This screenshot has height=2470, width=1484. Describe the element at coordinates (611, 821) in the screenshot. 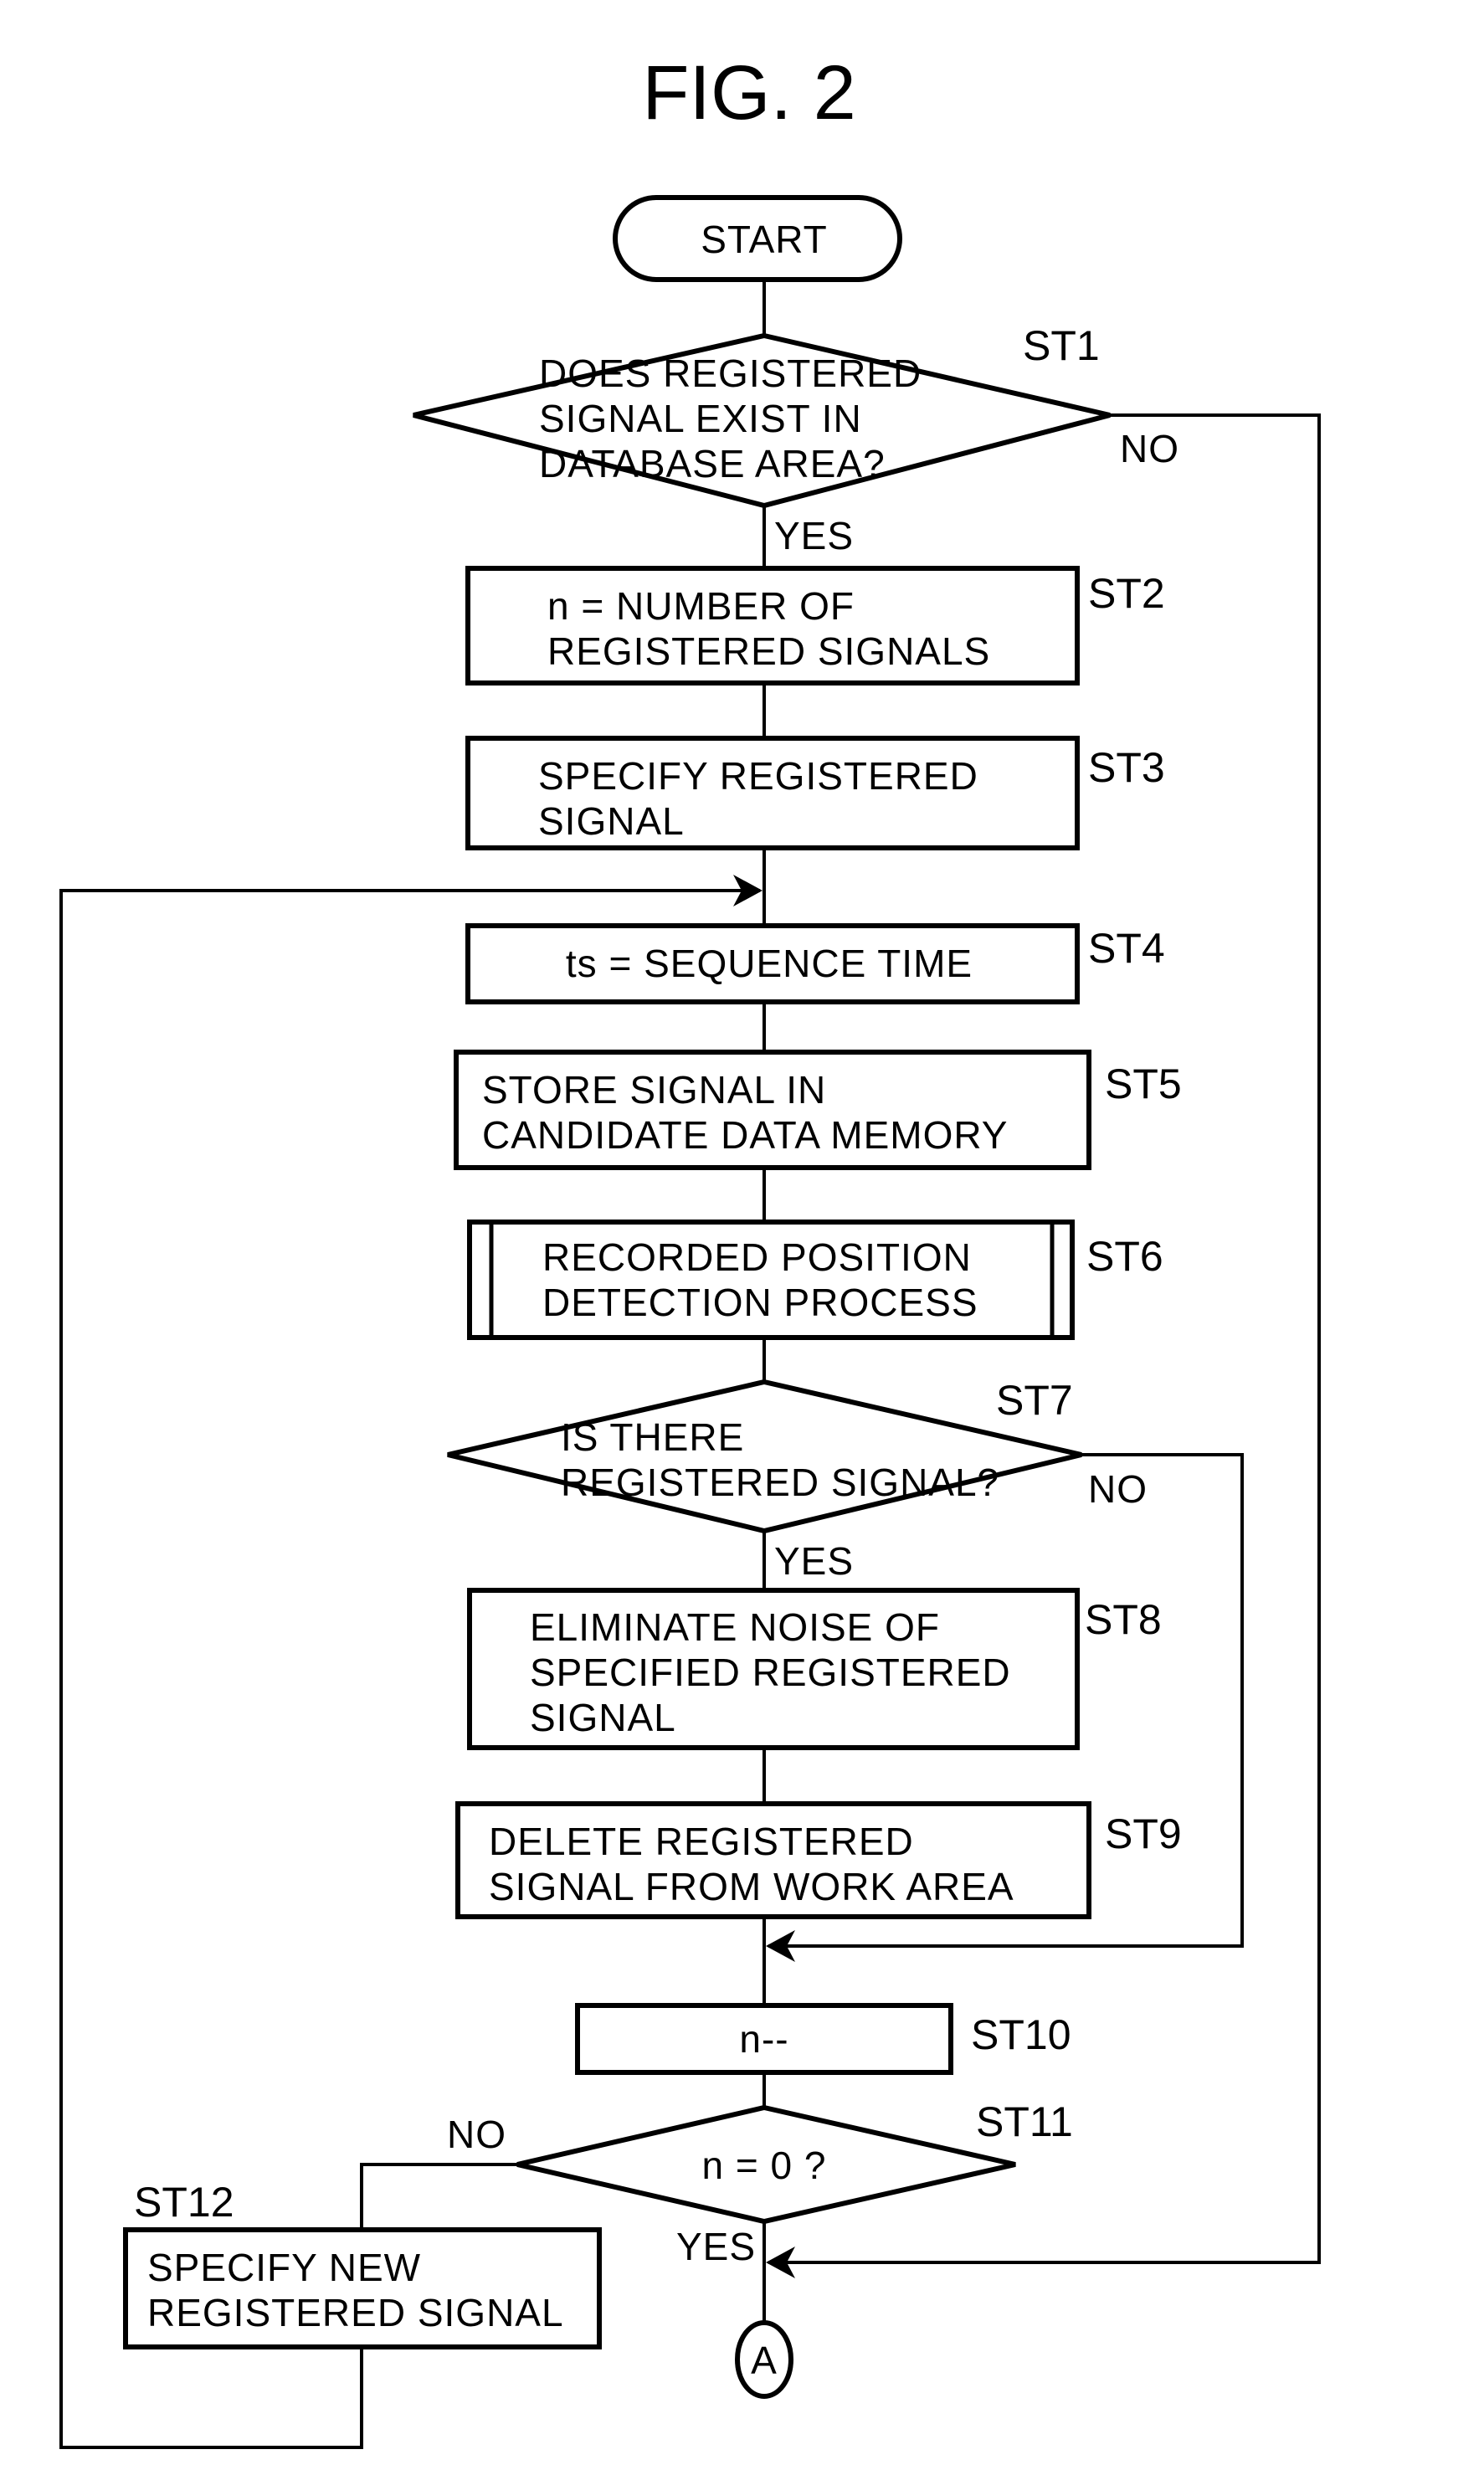

I see `st3-text-line-2: SIGNAL` at that location.